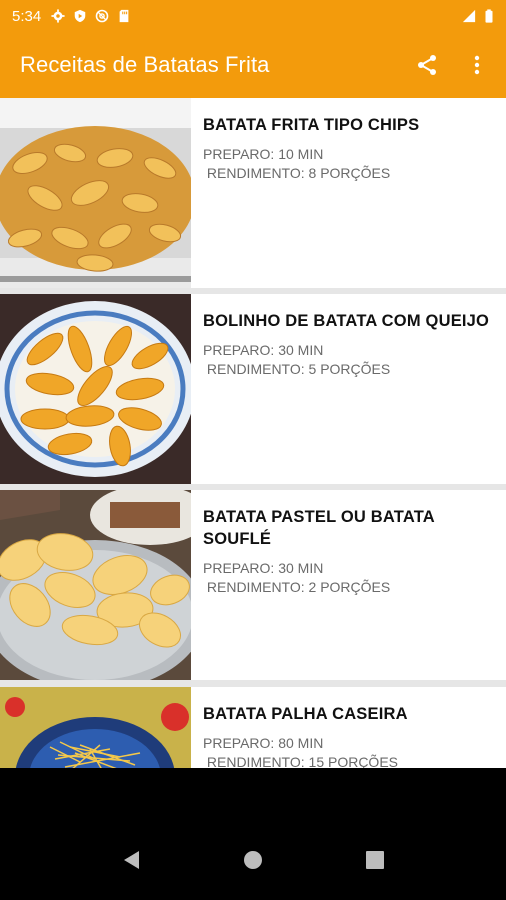 Image resolution: width=506 pixels, height=900 pixels. What do you see at coordinates (80, 16) in the screenshot?
I see `shield-icon` at bounding box center [80, 16].